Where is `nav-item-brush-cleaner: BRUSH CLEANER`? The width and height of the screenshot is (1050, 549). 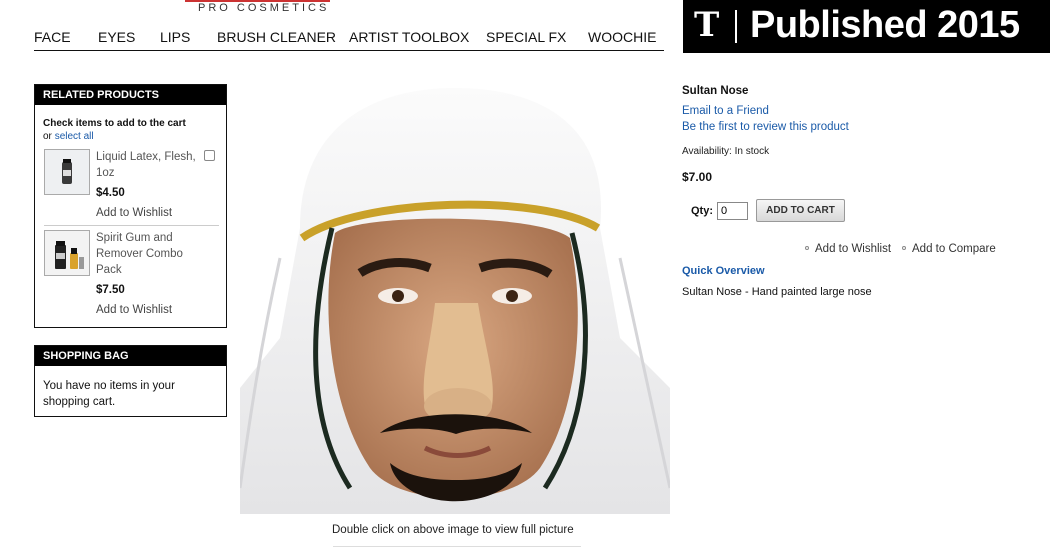
nav-item-brush-cleaner: BRUSH CLEANER is located at coordinates (276, 37).